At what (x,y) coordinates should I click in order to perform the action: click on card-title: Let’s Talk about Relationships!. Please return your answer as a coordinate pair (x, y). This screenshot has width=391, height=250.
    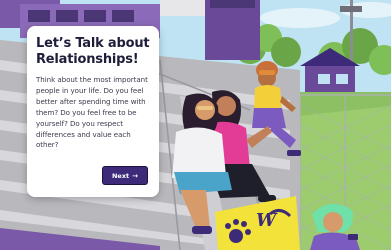
    Looking at the image, I should click on (93, 51).